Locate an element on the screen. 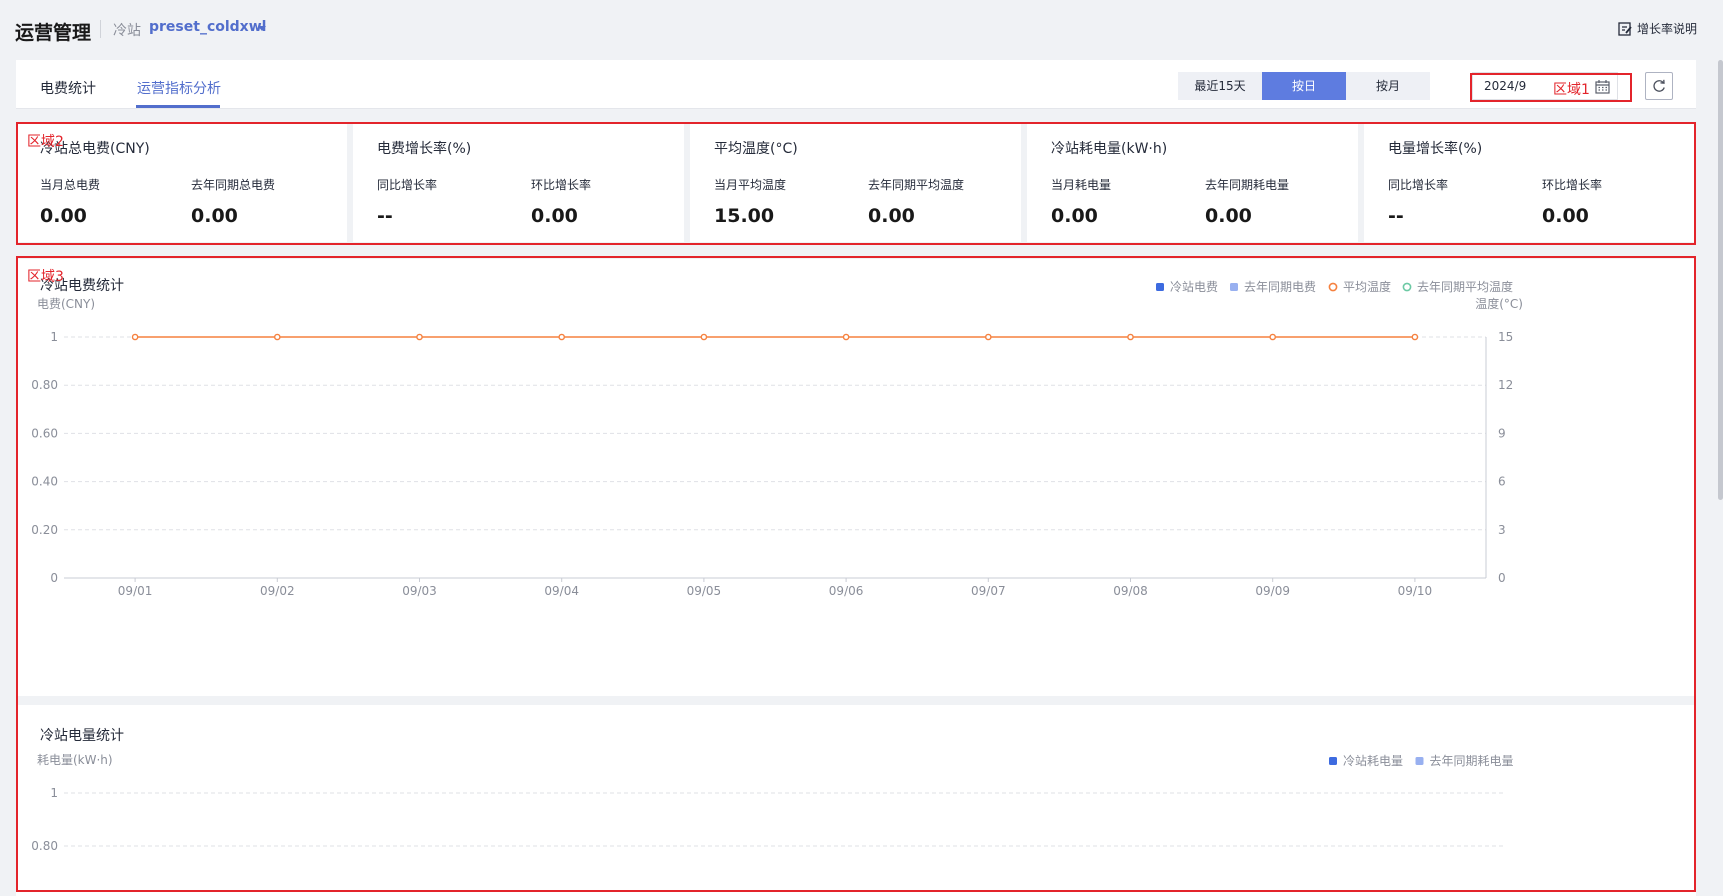 This screenshot has width=1723, height=896. y2-tick-label: 12 is located at coordinates (1505, 385).